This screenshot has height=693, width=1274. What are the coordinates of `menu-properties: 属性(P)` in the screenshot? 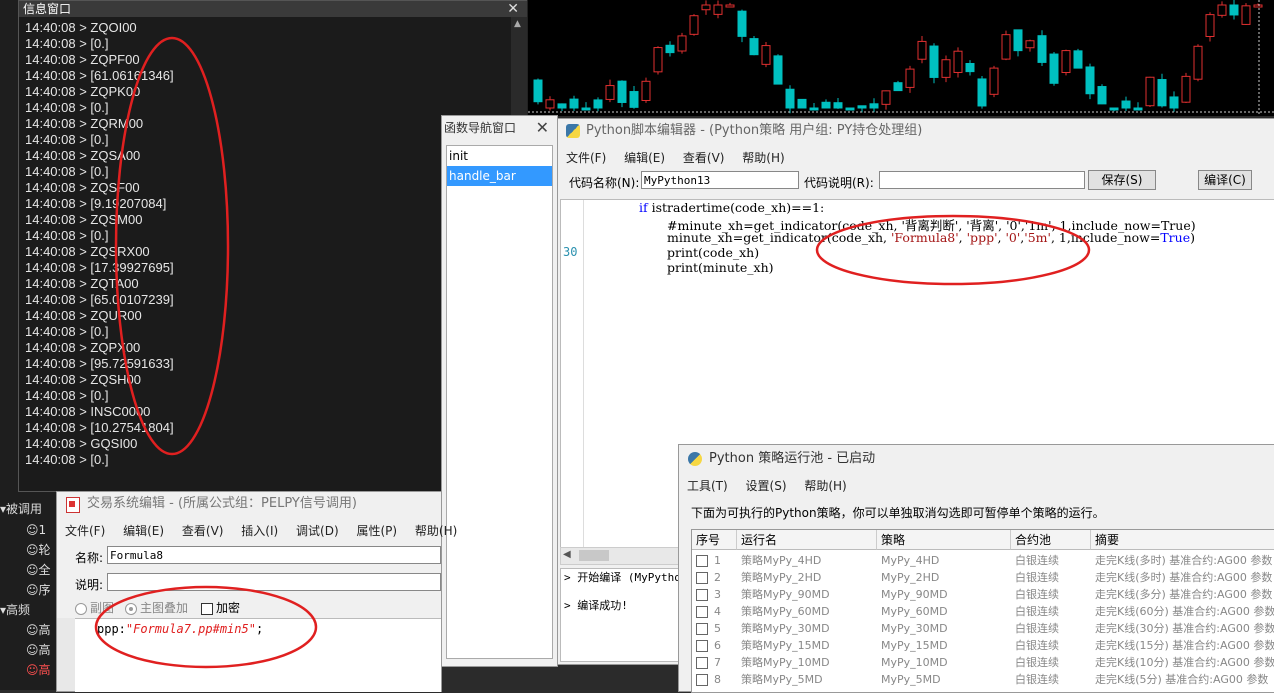 It's located at (376, 531).